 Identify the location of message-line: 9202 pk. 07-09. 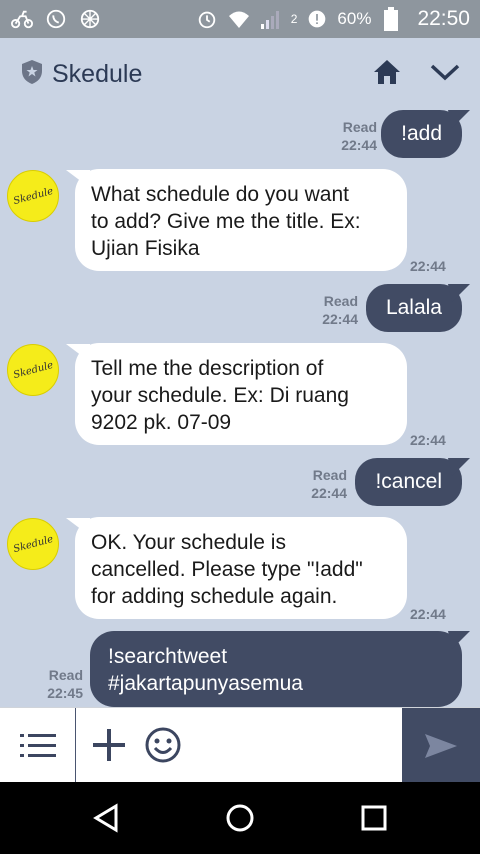
(161, 422).